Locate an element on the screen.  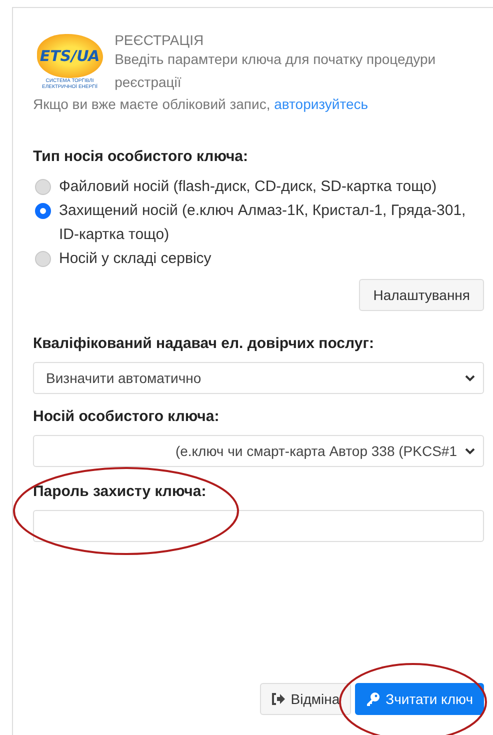
page-title: РЕЄСТРАЦІЯ is located at coordinates (159, 40).